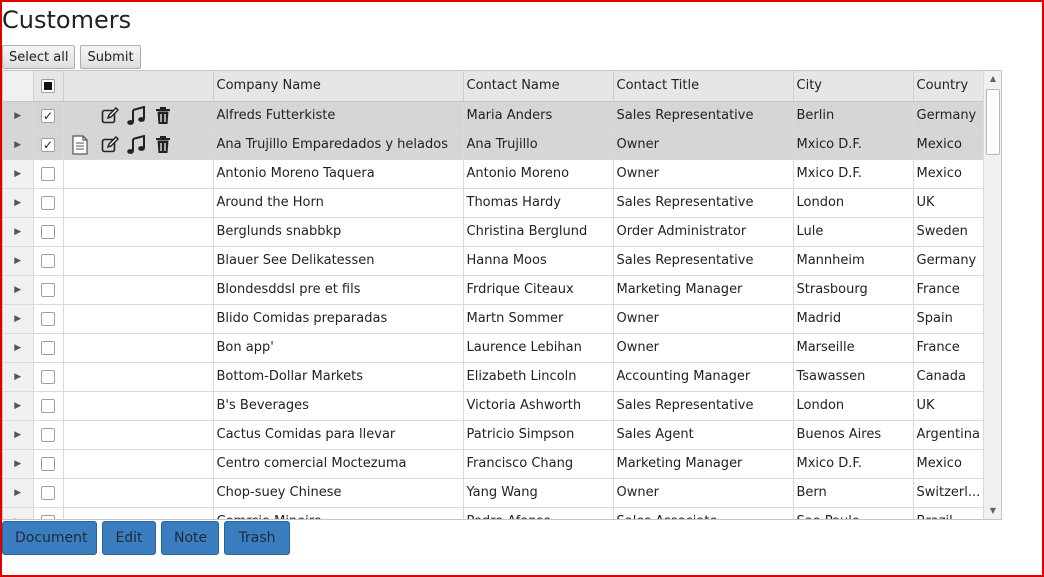  What do you see at coordinates (338, 86) in the screenshot?
I see `column-header-company: Company Name` at bounding box center [338, 86].